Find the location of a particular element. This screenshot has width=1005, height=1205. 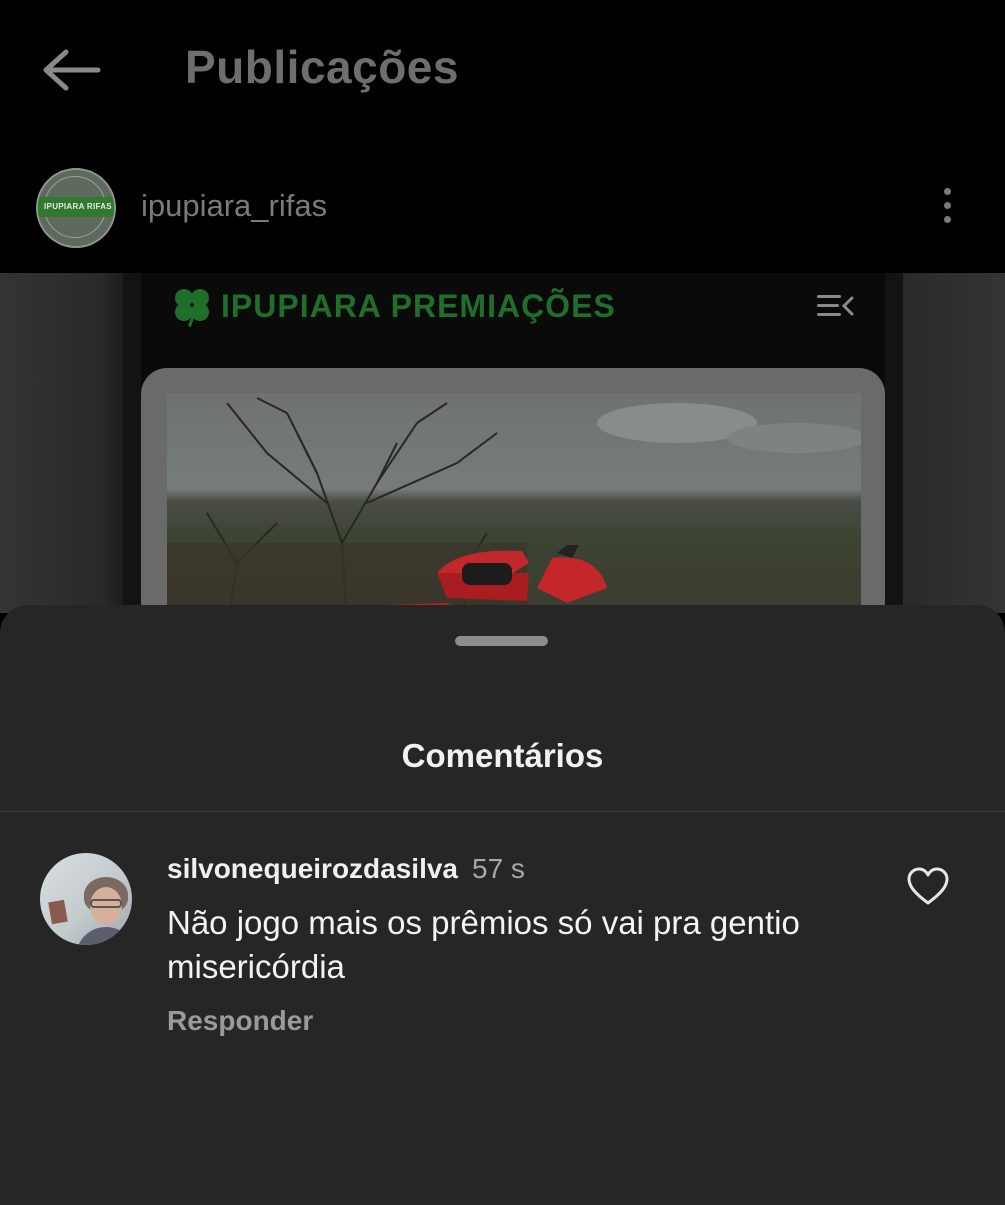

back-button is located at coordinates (73, 70).